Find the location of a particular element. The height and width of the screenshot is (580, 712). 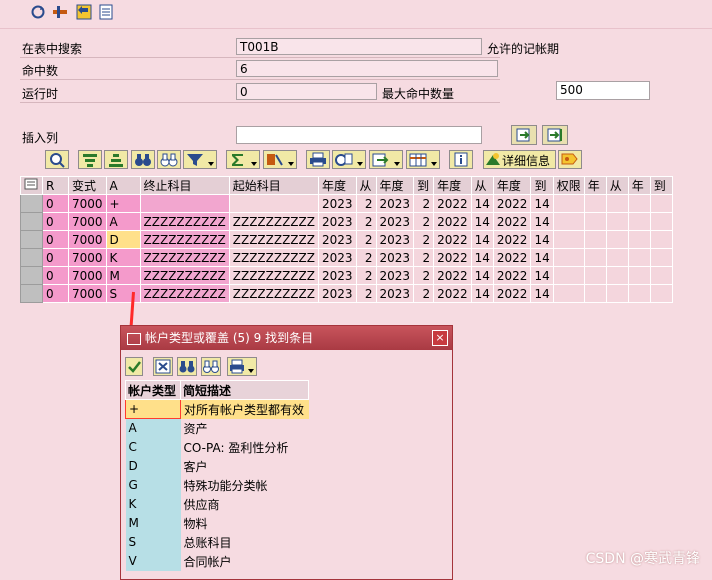

list-item: G 特殊功能分类帐 is located at coordinates (217, 485).